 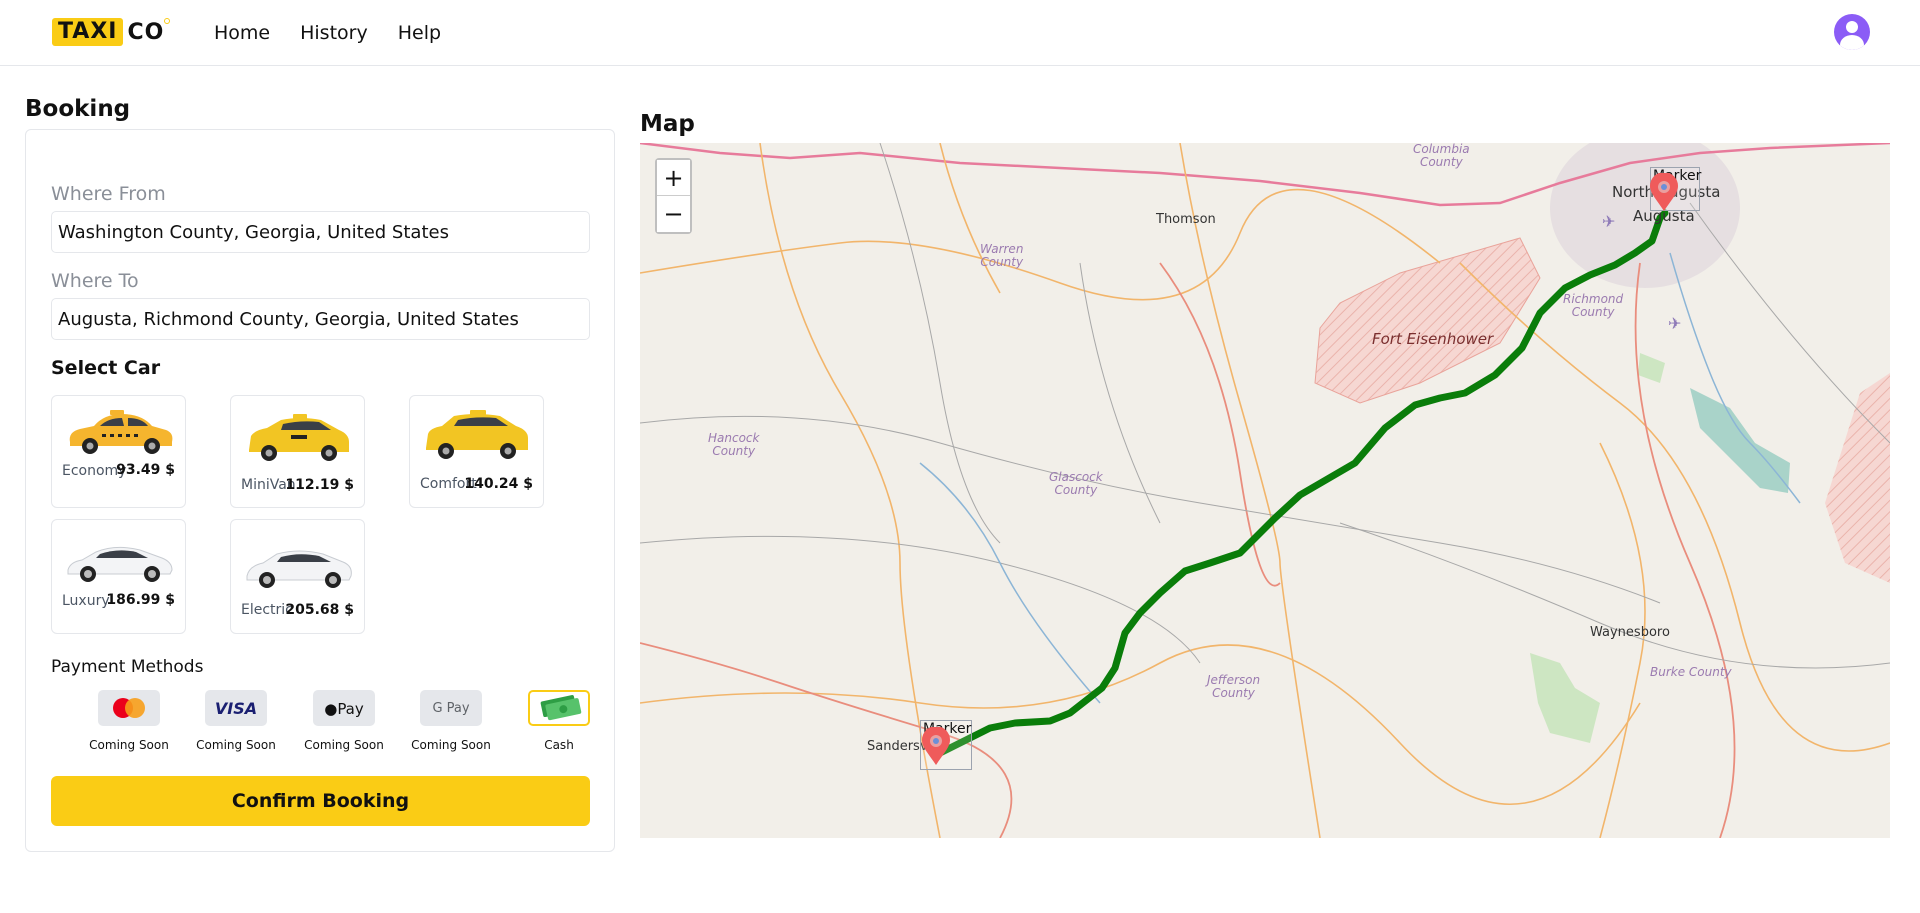 I want to click on map-label-waynesboro: Waynesboro, so click(x=1630, y=632).